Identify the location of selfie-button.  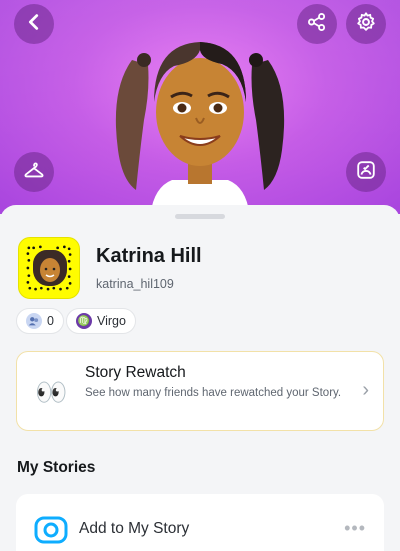
(366, 172).